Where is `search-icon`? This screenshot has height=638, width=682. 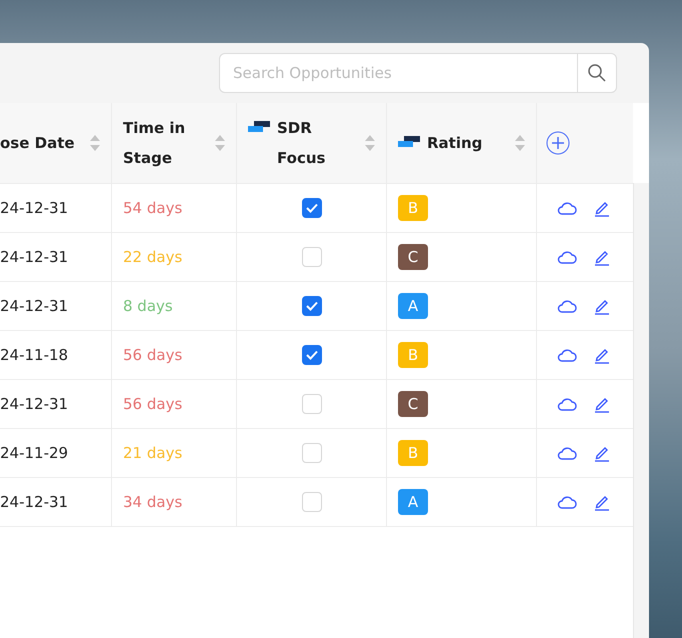
search-icon is located at coordinates (597, 73).